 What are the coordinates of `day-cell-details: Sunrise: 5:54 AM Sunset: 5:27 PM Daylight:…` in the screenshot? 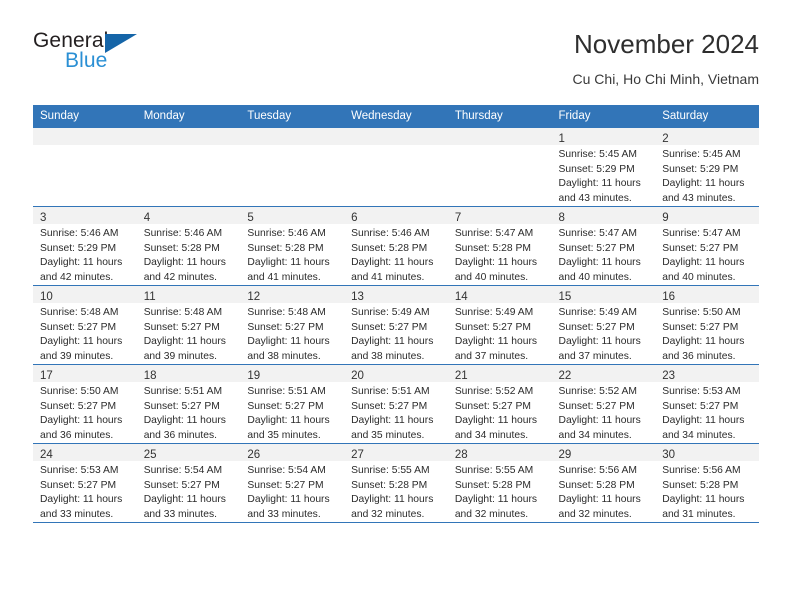 It's located at (189, 491).